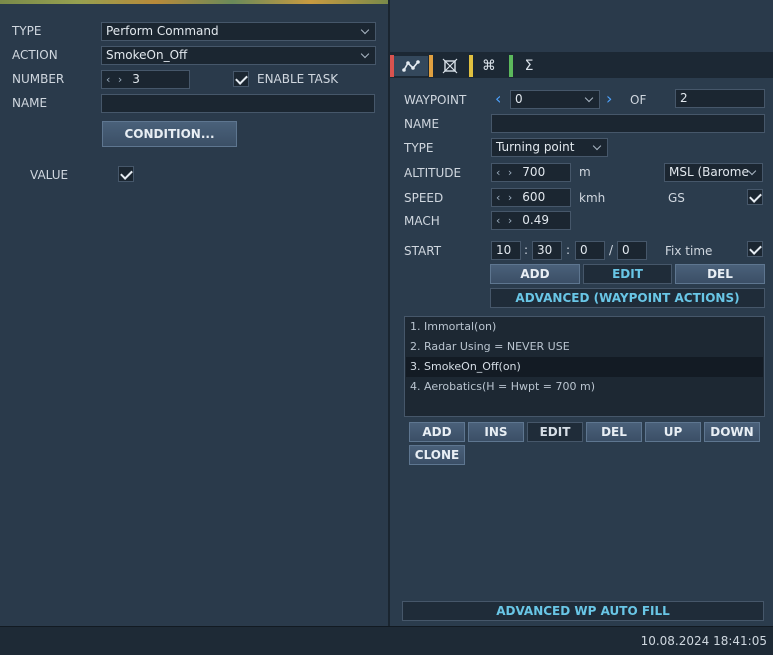  I want to click on enable-task-checkbox, so click(241, 79).